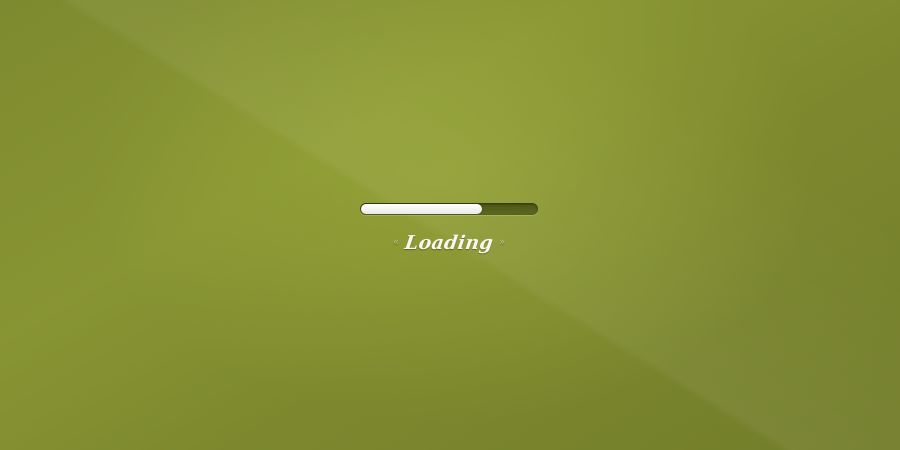 Image resolution: width=900 pixels, height=450 pixels. Describe the element at coordinates (502, 242) in the screenshot. I see `right-guillemet-icon: »` at that location.